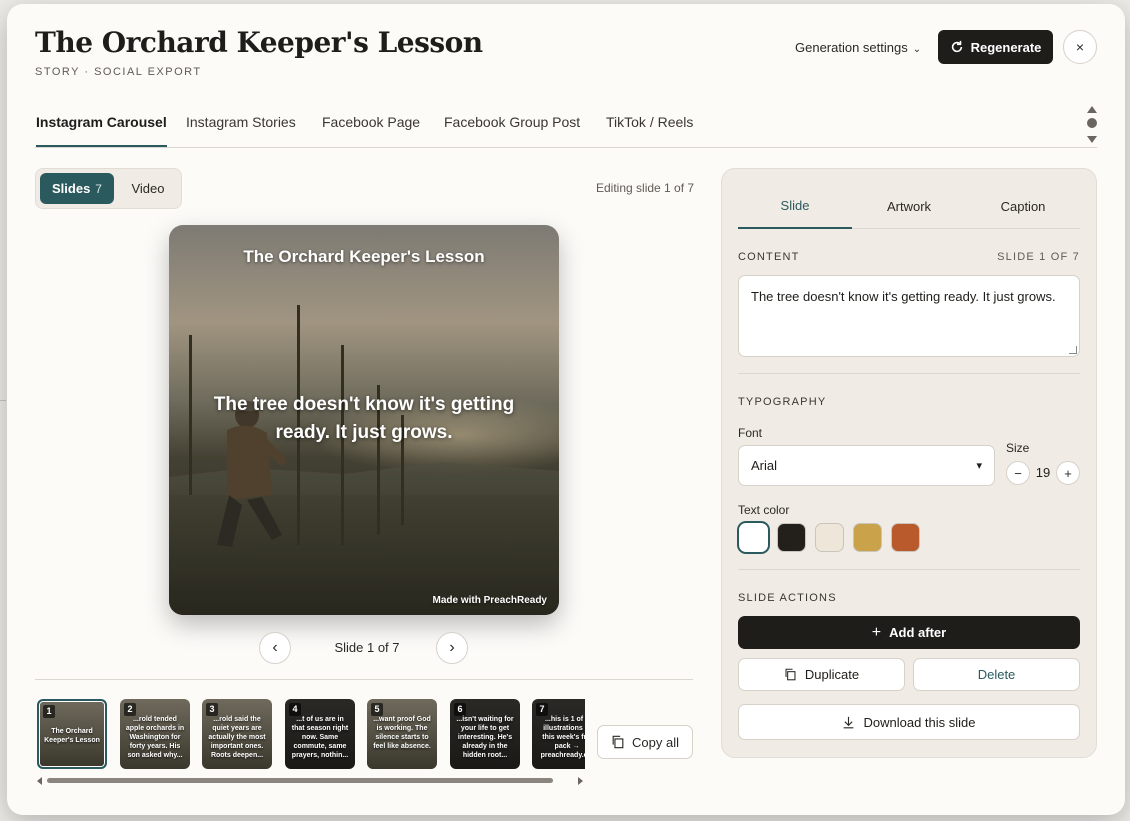 The height and width of the screenshot is (821, 1130). Describe the element at coordinates (790, 674) in the screenshot. I see `duplicate-icon` at that location.